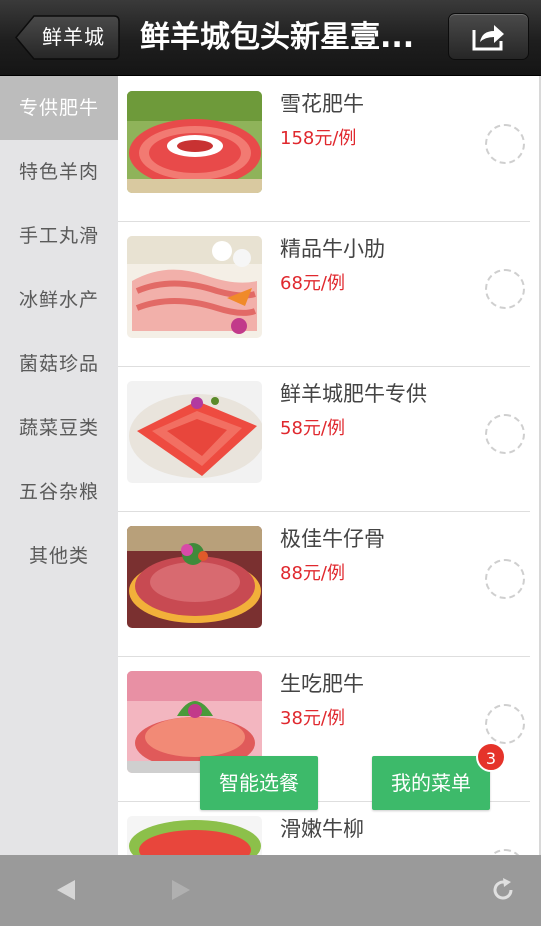 The image size is (541, 926). I want to click on bottom-toolbar, so click(270, 890).